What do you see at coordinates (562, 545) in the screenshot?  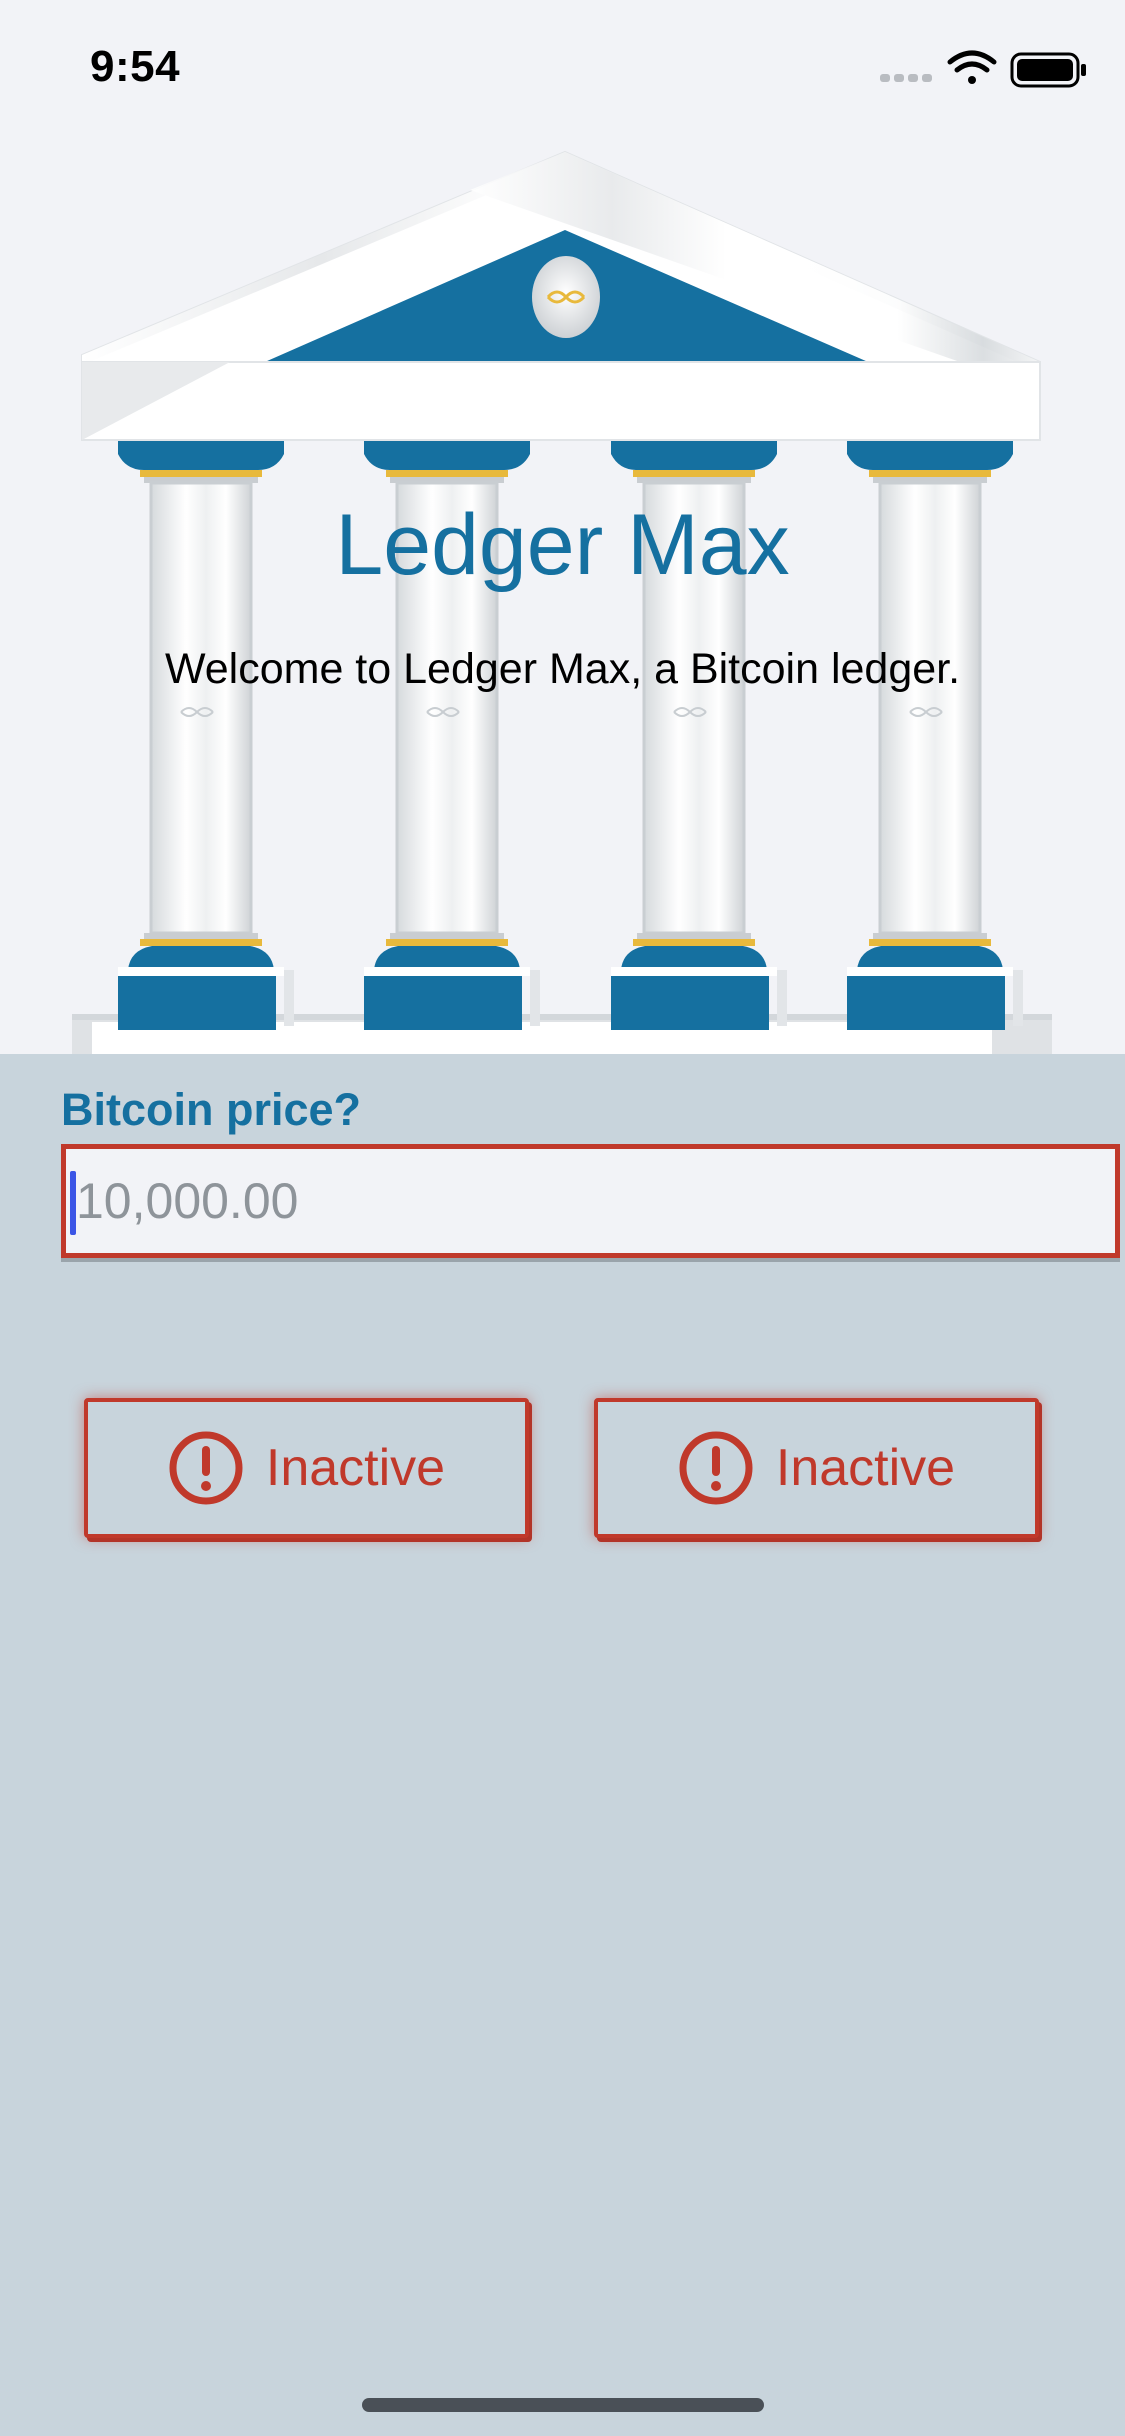 I see `app-title: Ledger Max` at bounding box center [562, 545].